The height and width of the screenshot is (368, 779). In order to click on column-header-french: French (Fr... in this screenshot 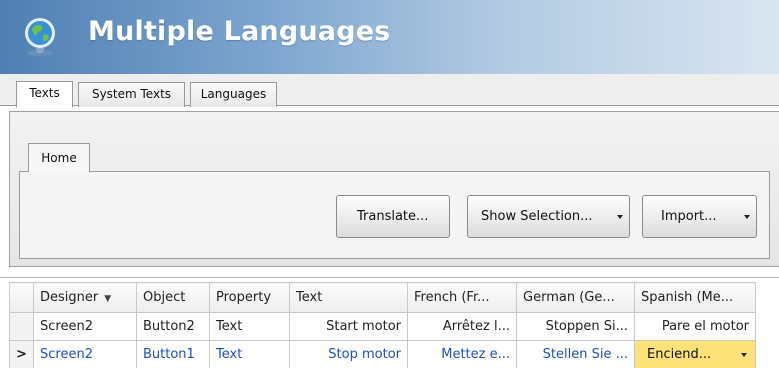, I will do `click(462, 297)`.